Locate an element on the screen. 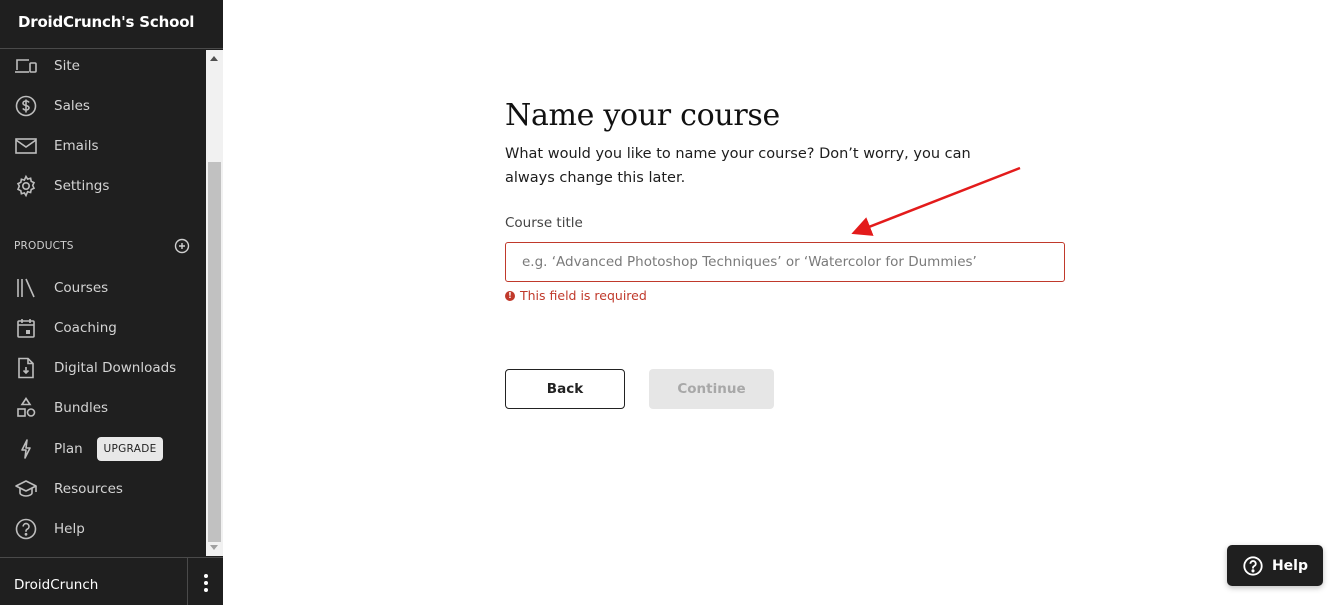 The width and height of the screenshot is (1343, 605). calendar-icon is located at coordinates (26, 328).